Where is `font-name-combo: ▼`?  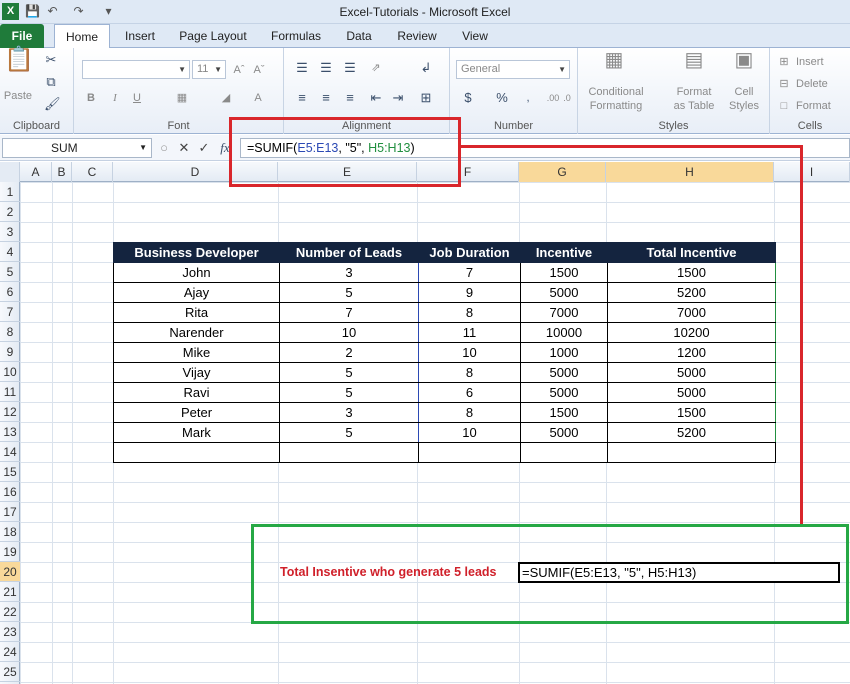 font-name-combo: ▼ is located at coordinates (136, 69).